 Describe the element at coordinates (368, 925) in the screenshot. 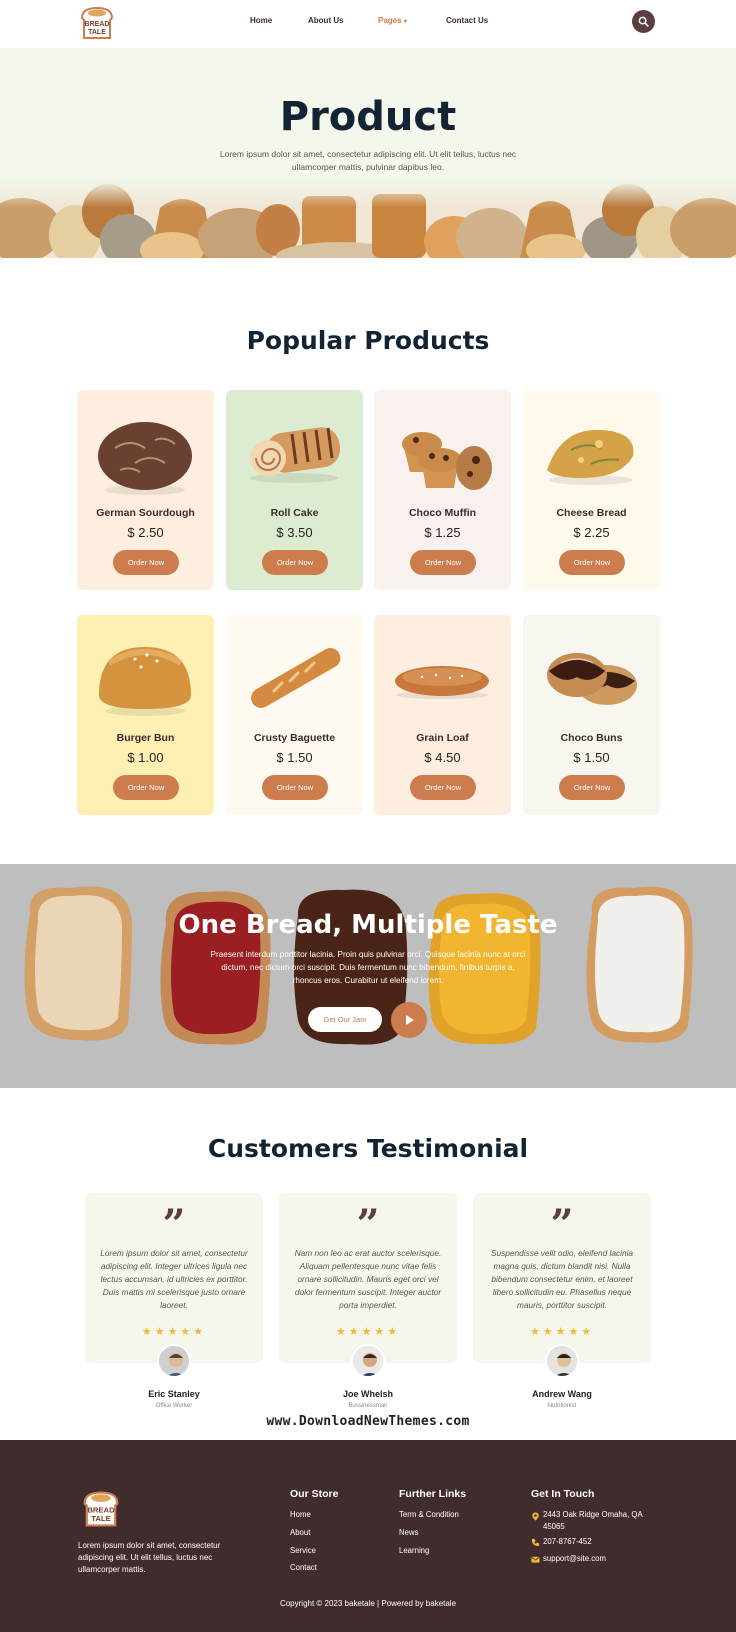

I see `banner-title: One Bread, Multiple Taste` at that location.